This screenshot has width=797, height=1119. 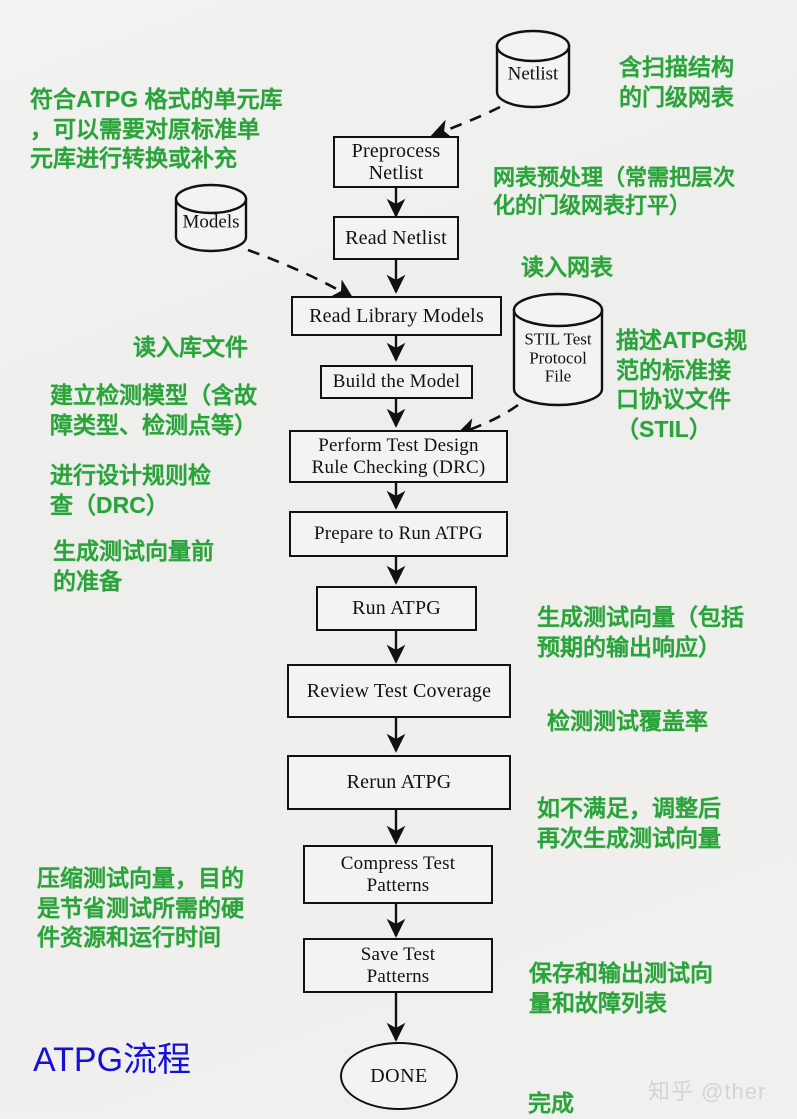 I want to click on annotation-preprocess-note-text: 网表预处理（常需把层次 化的门级网表打平）, so click(x=614, y=192).